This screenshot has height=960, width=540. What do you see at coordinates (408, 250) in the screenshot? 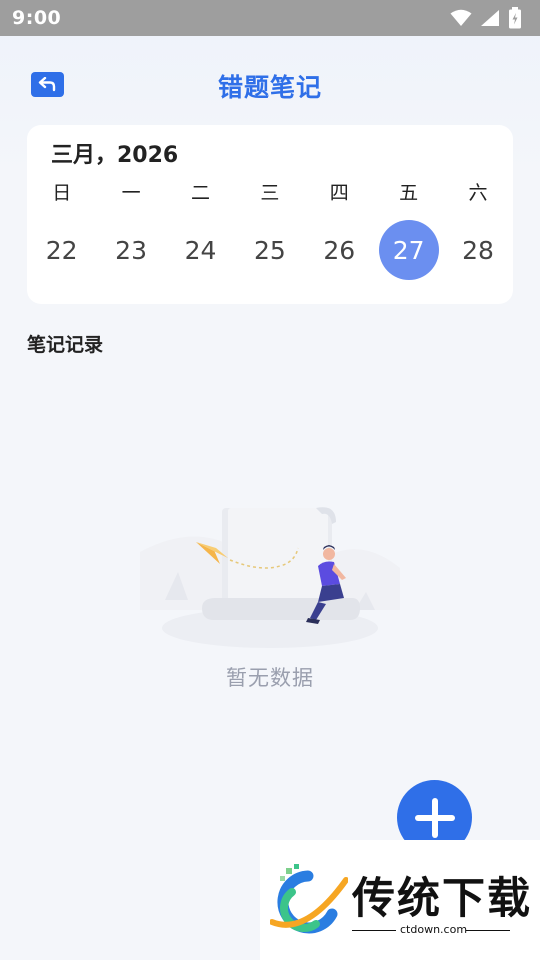
I see `date-cell-selected: 27` at bounding box center [408, 250].